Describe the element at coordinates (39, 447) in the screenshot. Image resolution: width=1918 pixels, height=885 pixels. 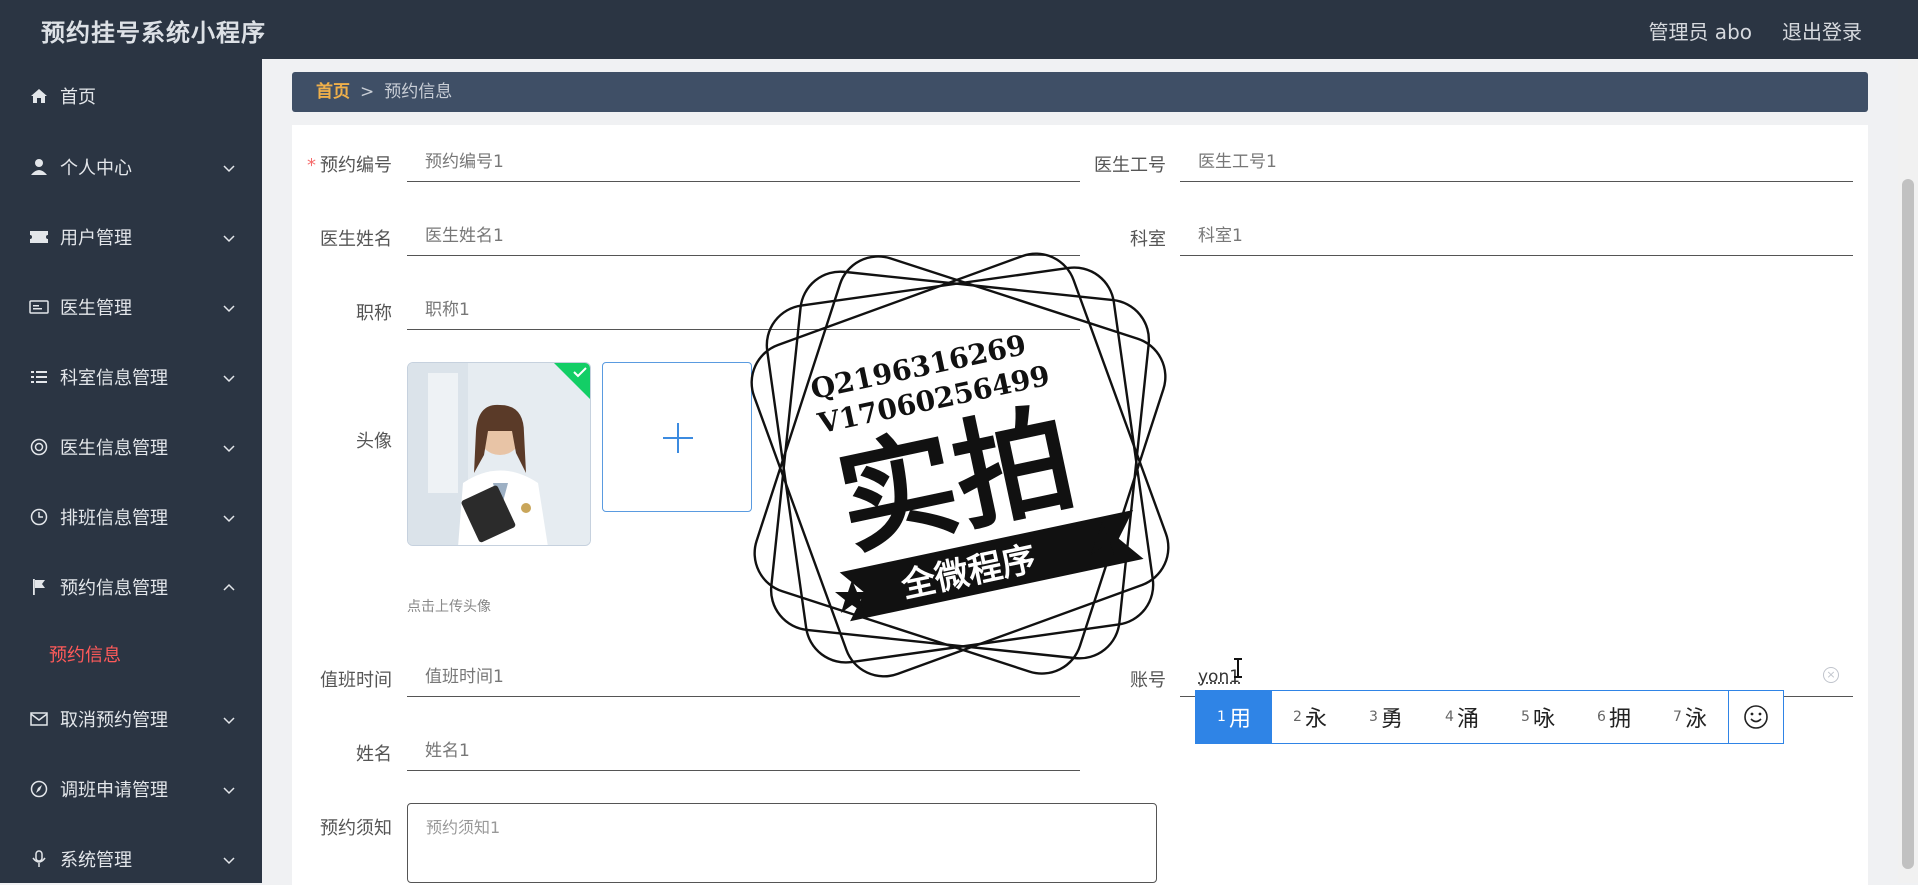
I see `lifebuoy-icon` at that location.